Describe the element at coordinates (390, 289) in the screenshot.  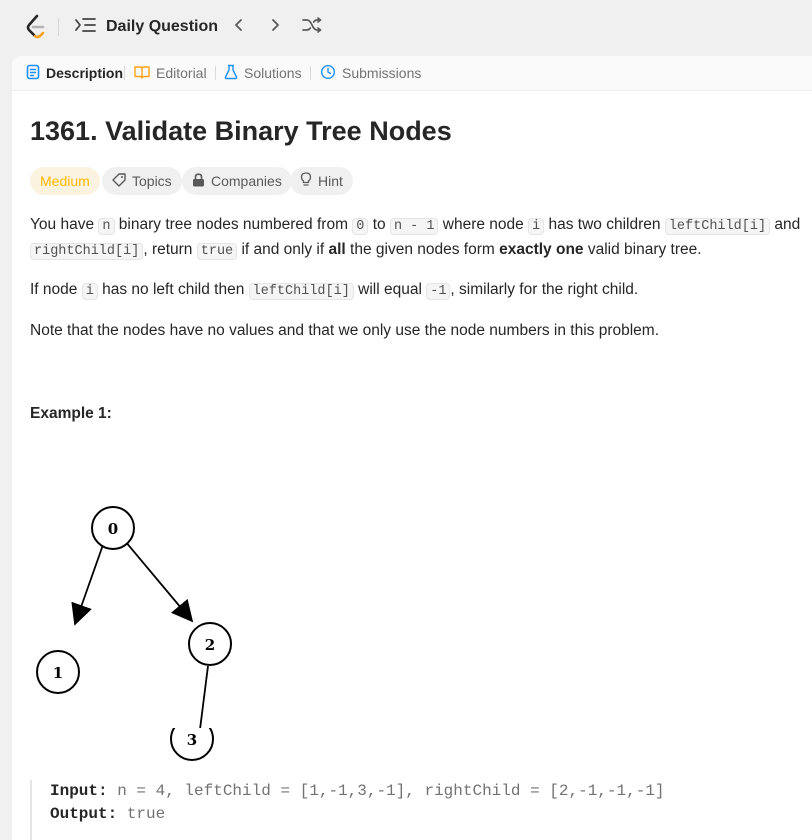
I see `text: will equal` at that location.